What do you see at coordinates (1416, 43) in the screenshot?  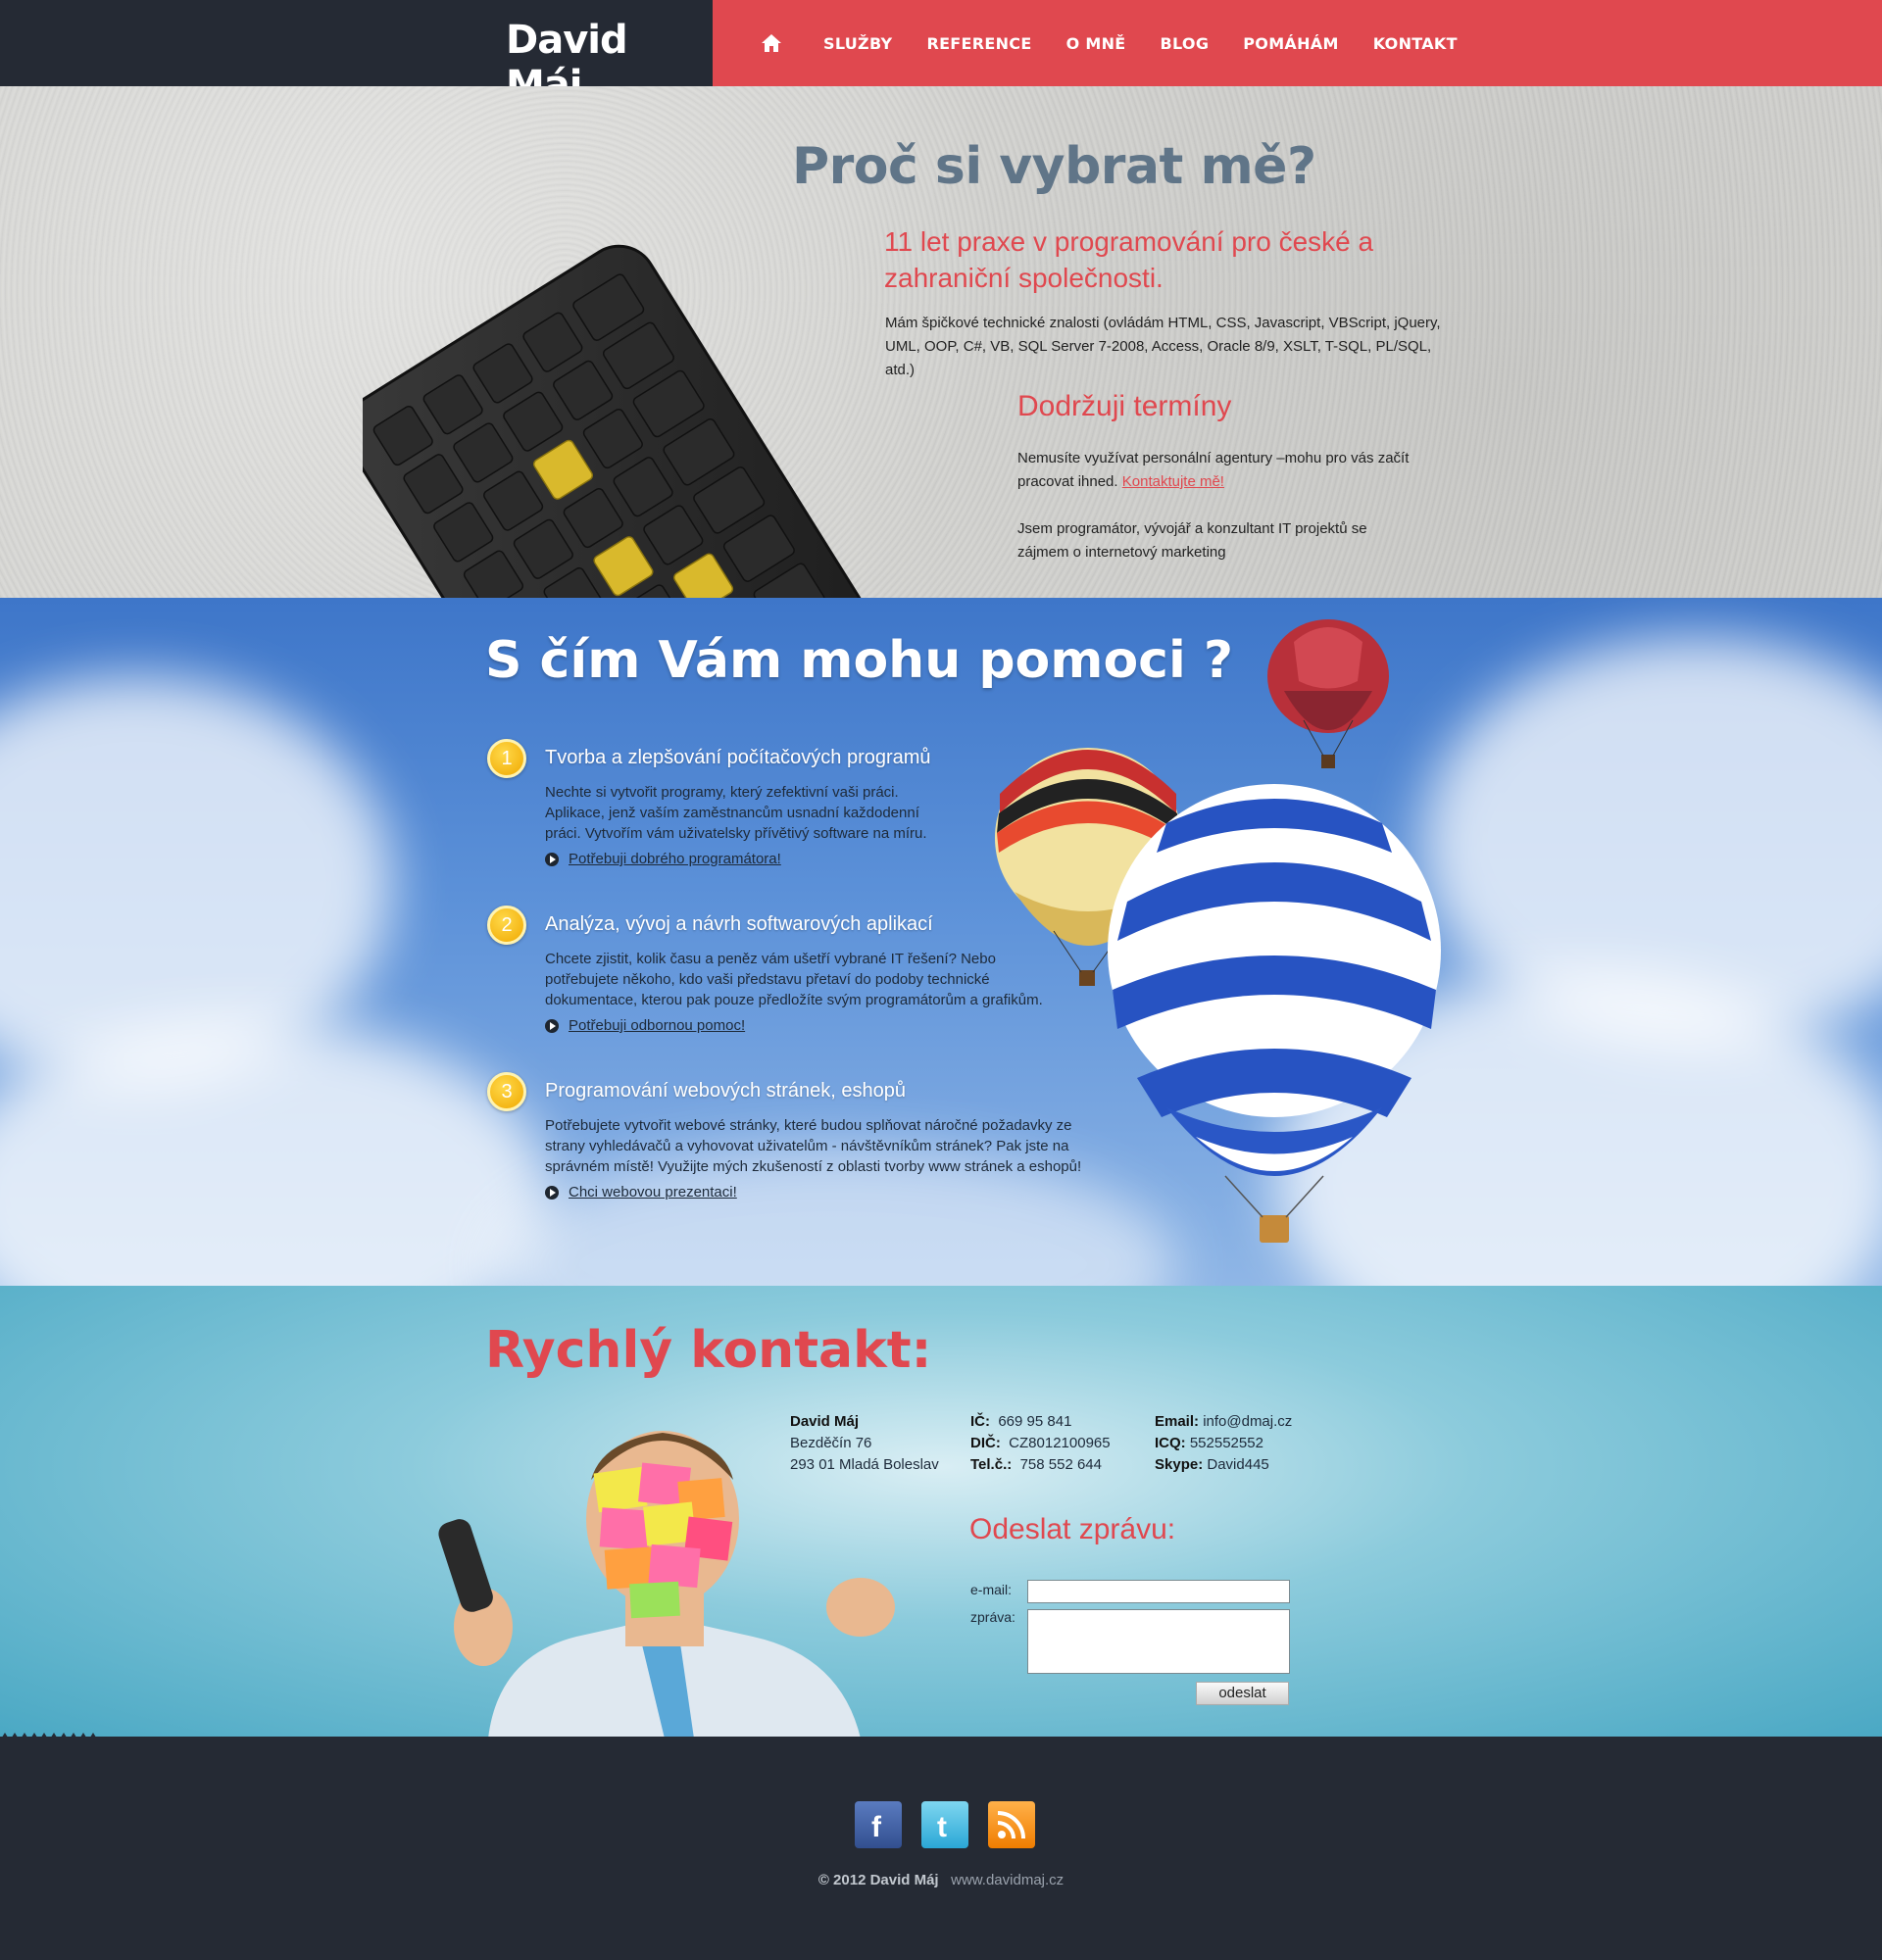 I see `nav-item-kontakt: KONTAKT` at bounding box center [1416, 43].